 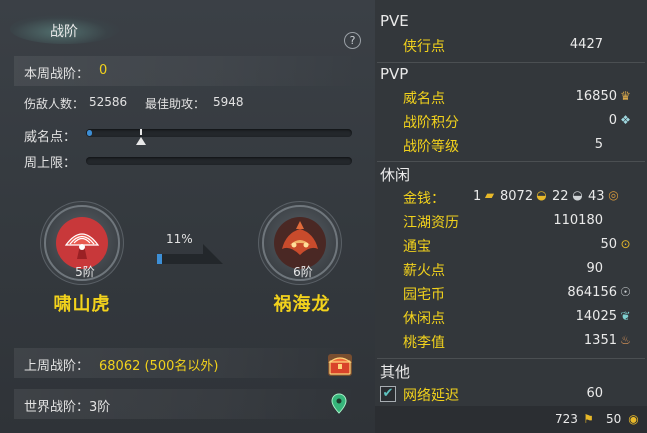 I want to click on network-latency-checkbox: ✔, so click(x=388, y=394).